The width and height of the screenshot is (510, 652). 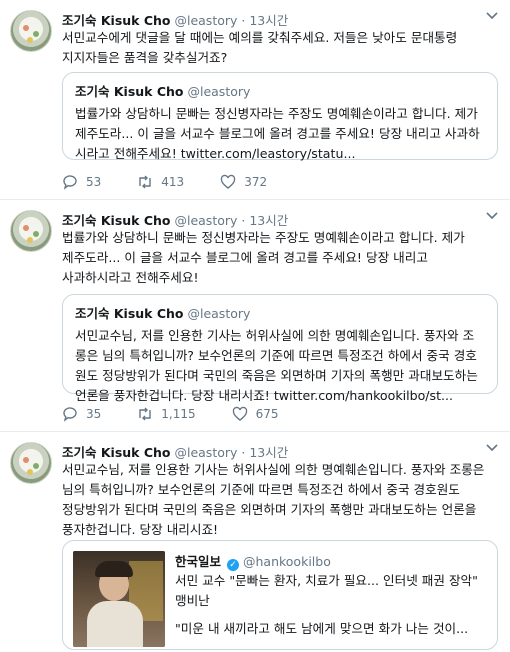 What do you see at coordinates (267, 414) in the screenshot?
I see `like-count: 675` at bounding box center [267, 414].